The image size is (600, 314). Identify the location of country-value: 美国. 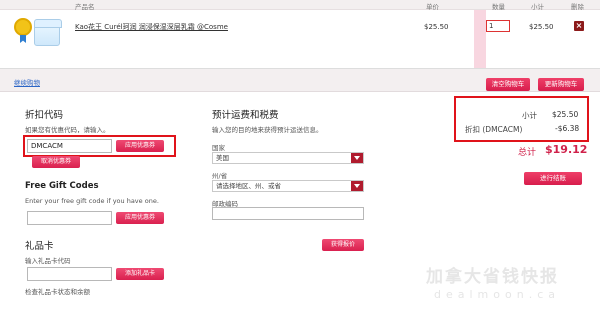
(222, 158).